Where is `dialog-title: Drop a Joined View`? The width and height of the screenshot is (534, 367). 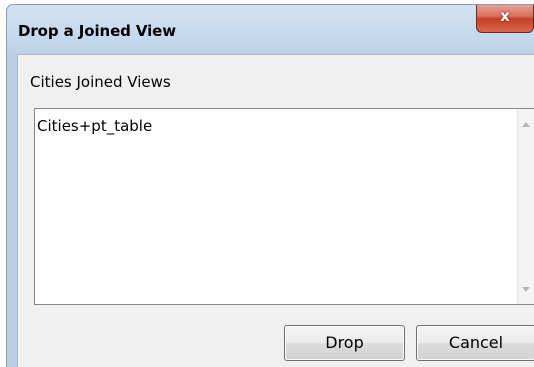 dialog-title: Drop a Joined View is located at coordinates (97, 31).